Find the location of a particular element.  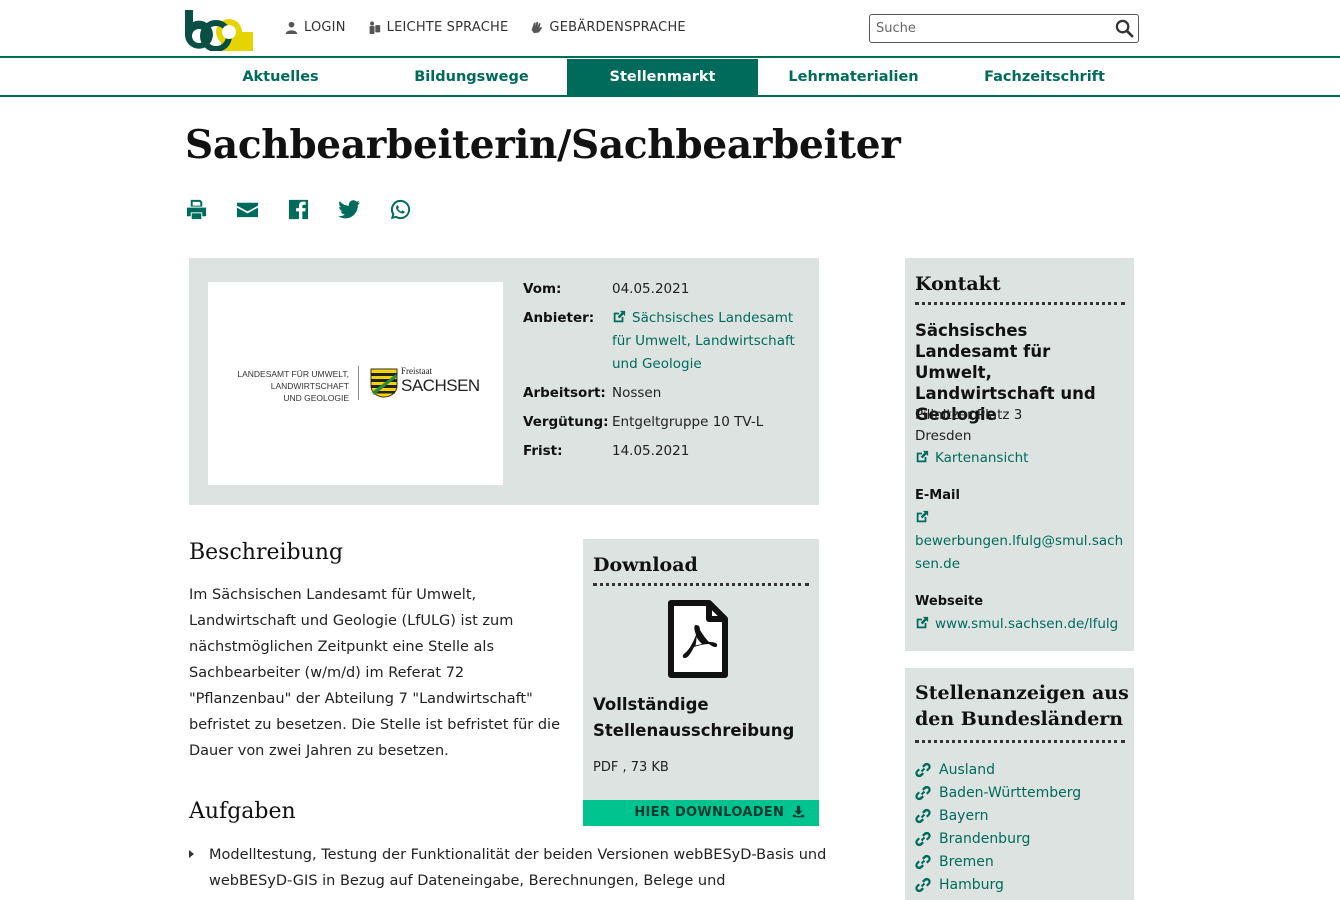

detail-row-verguetung: Vergütung: Entgeltgruppe 10 TV-L is located at coordinates (660, 422).